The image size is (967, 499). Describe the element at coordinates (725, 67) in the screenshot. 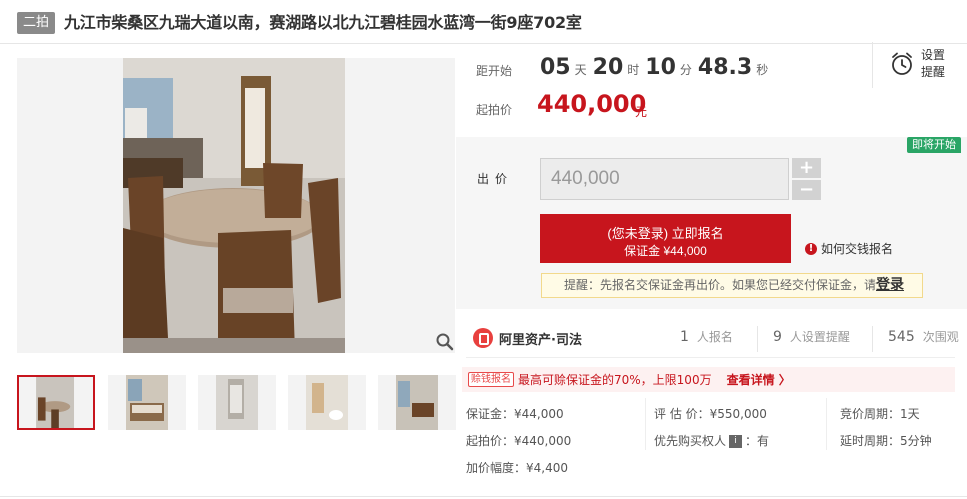

I see `countdown-seconds: 48.3` at that location.